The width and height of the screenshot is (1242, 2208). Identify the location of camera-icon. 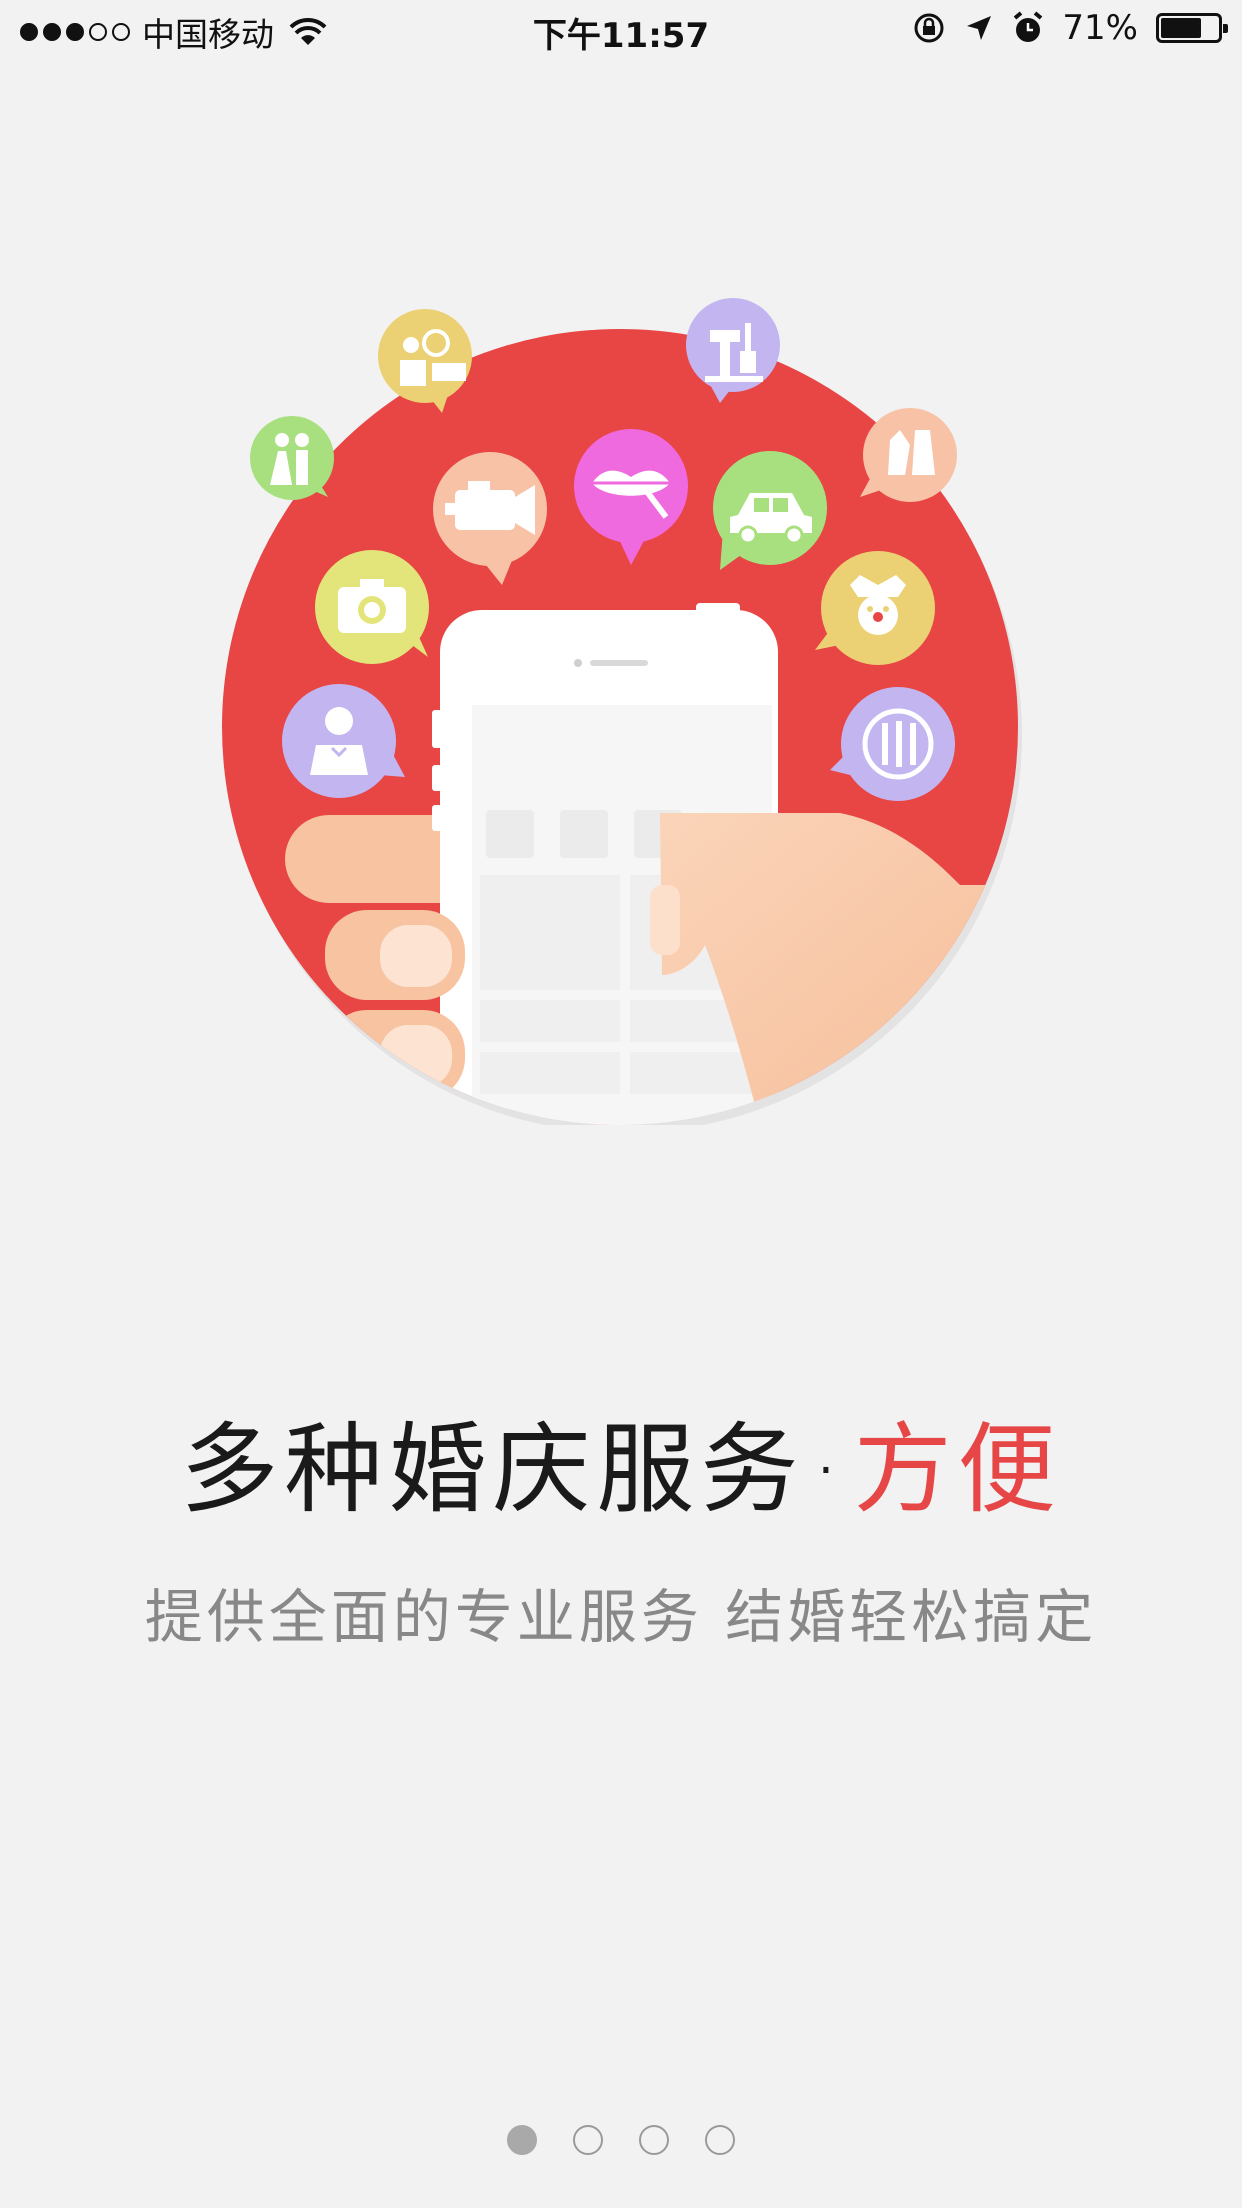
(372, 607).